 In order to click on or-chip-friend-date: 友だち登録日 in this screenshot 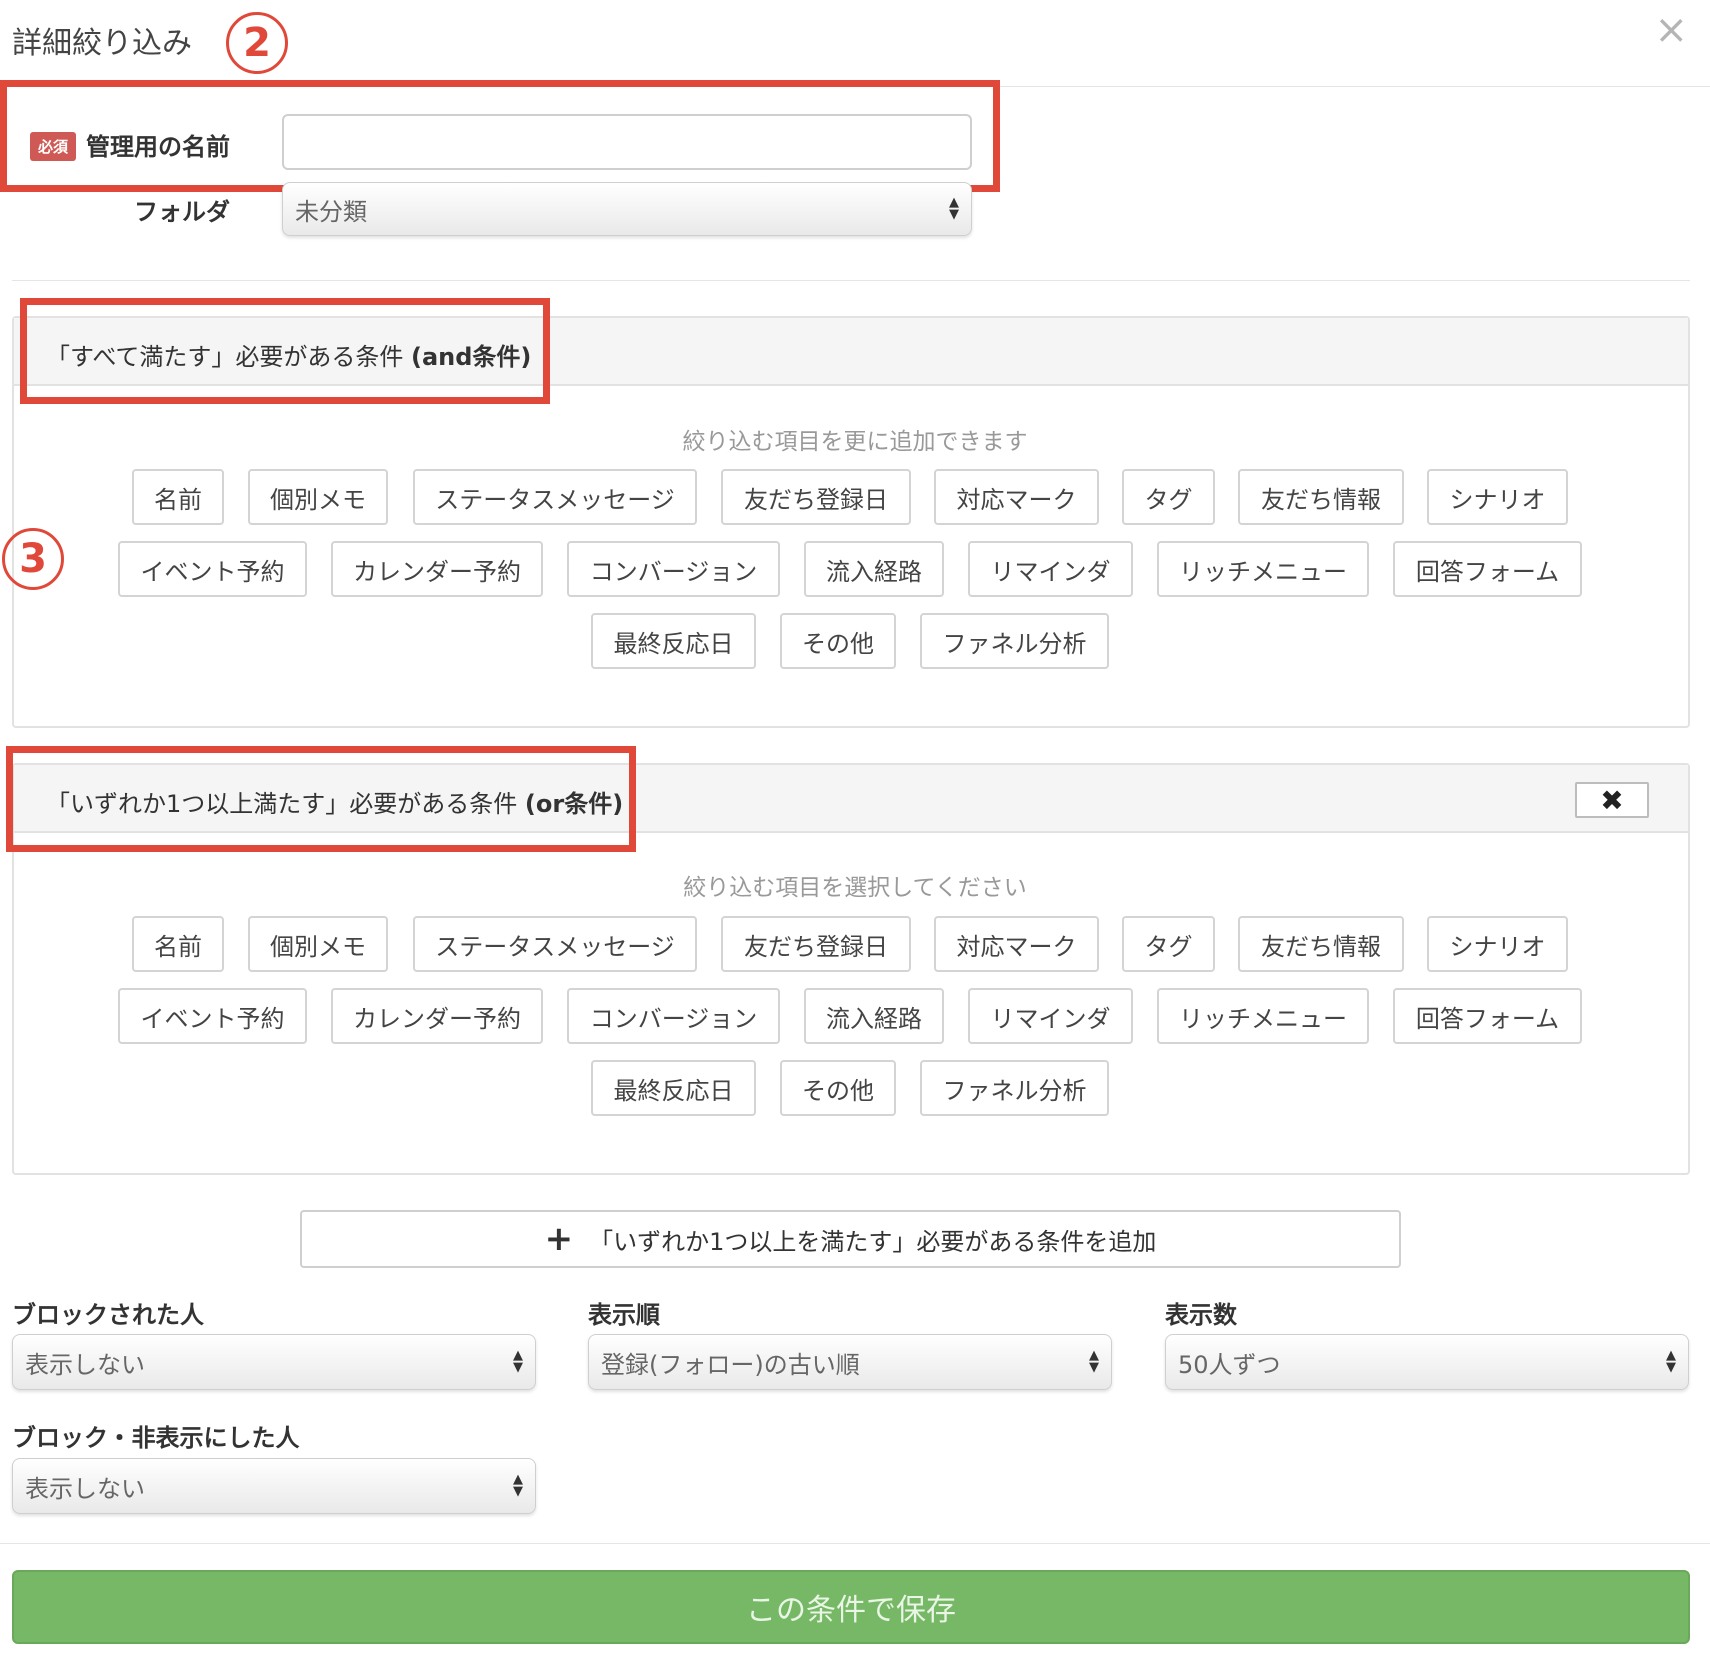, I will do `click(816, 944)`.